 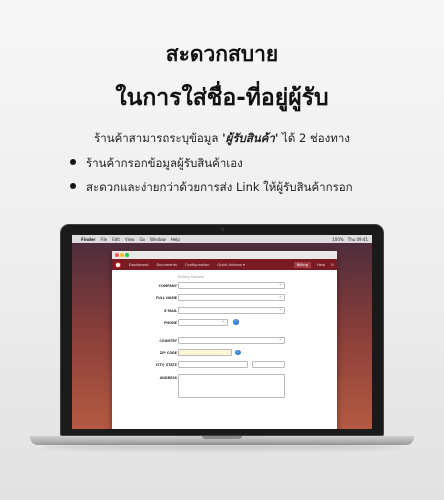 I want to click on laptop-notch, so click(x=222, y=437).